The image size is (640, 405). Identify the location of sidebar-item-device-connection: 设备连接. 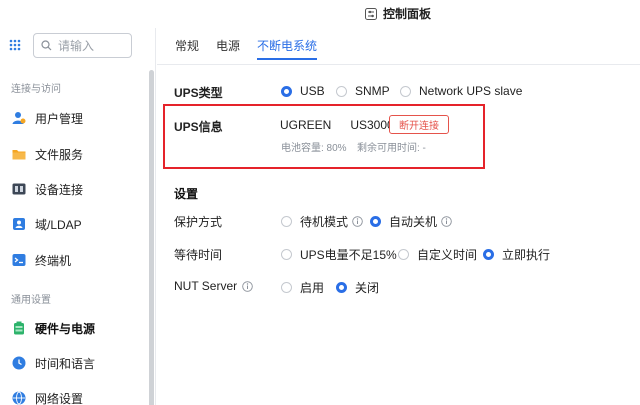
(80, 189).